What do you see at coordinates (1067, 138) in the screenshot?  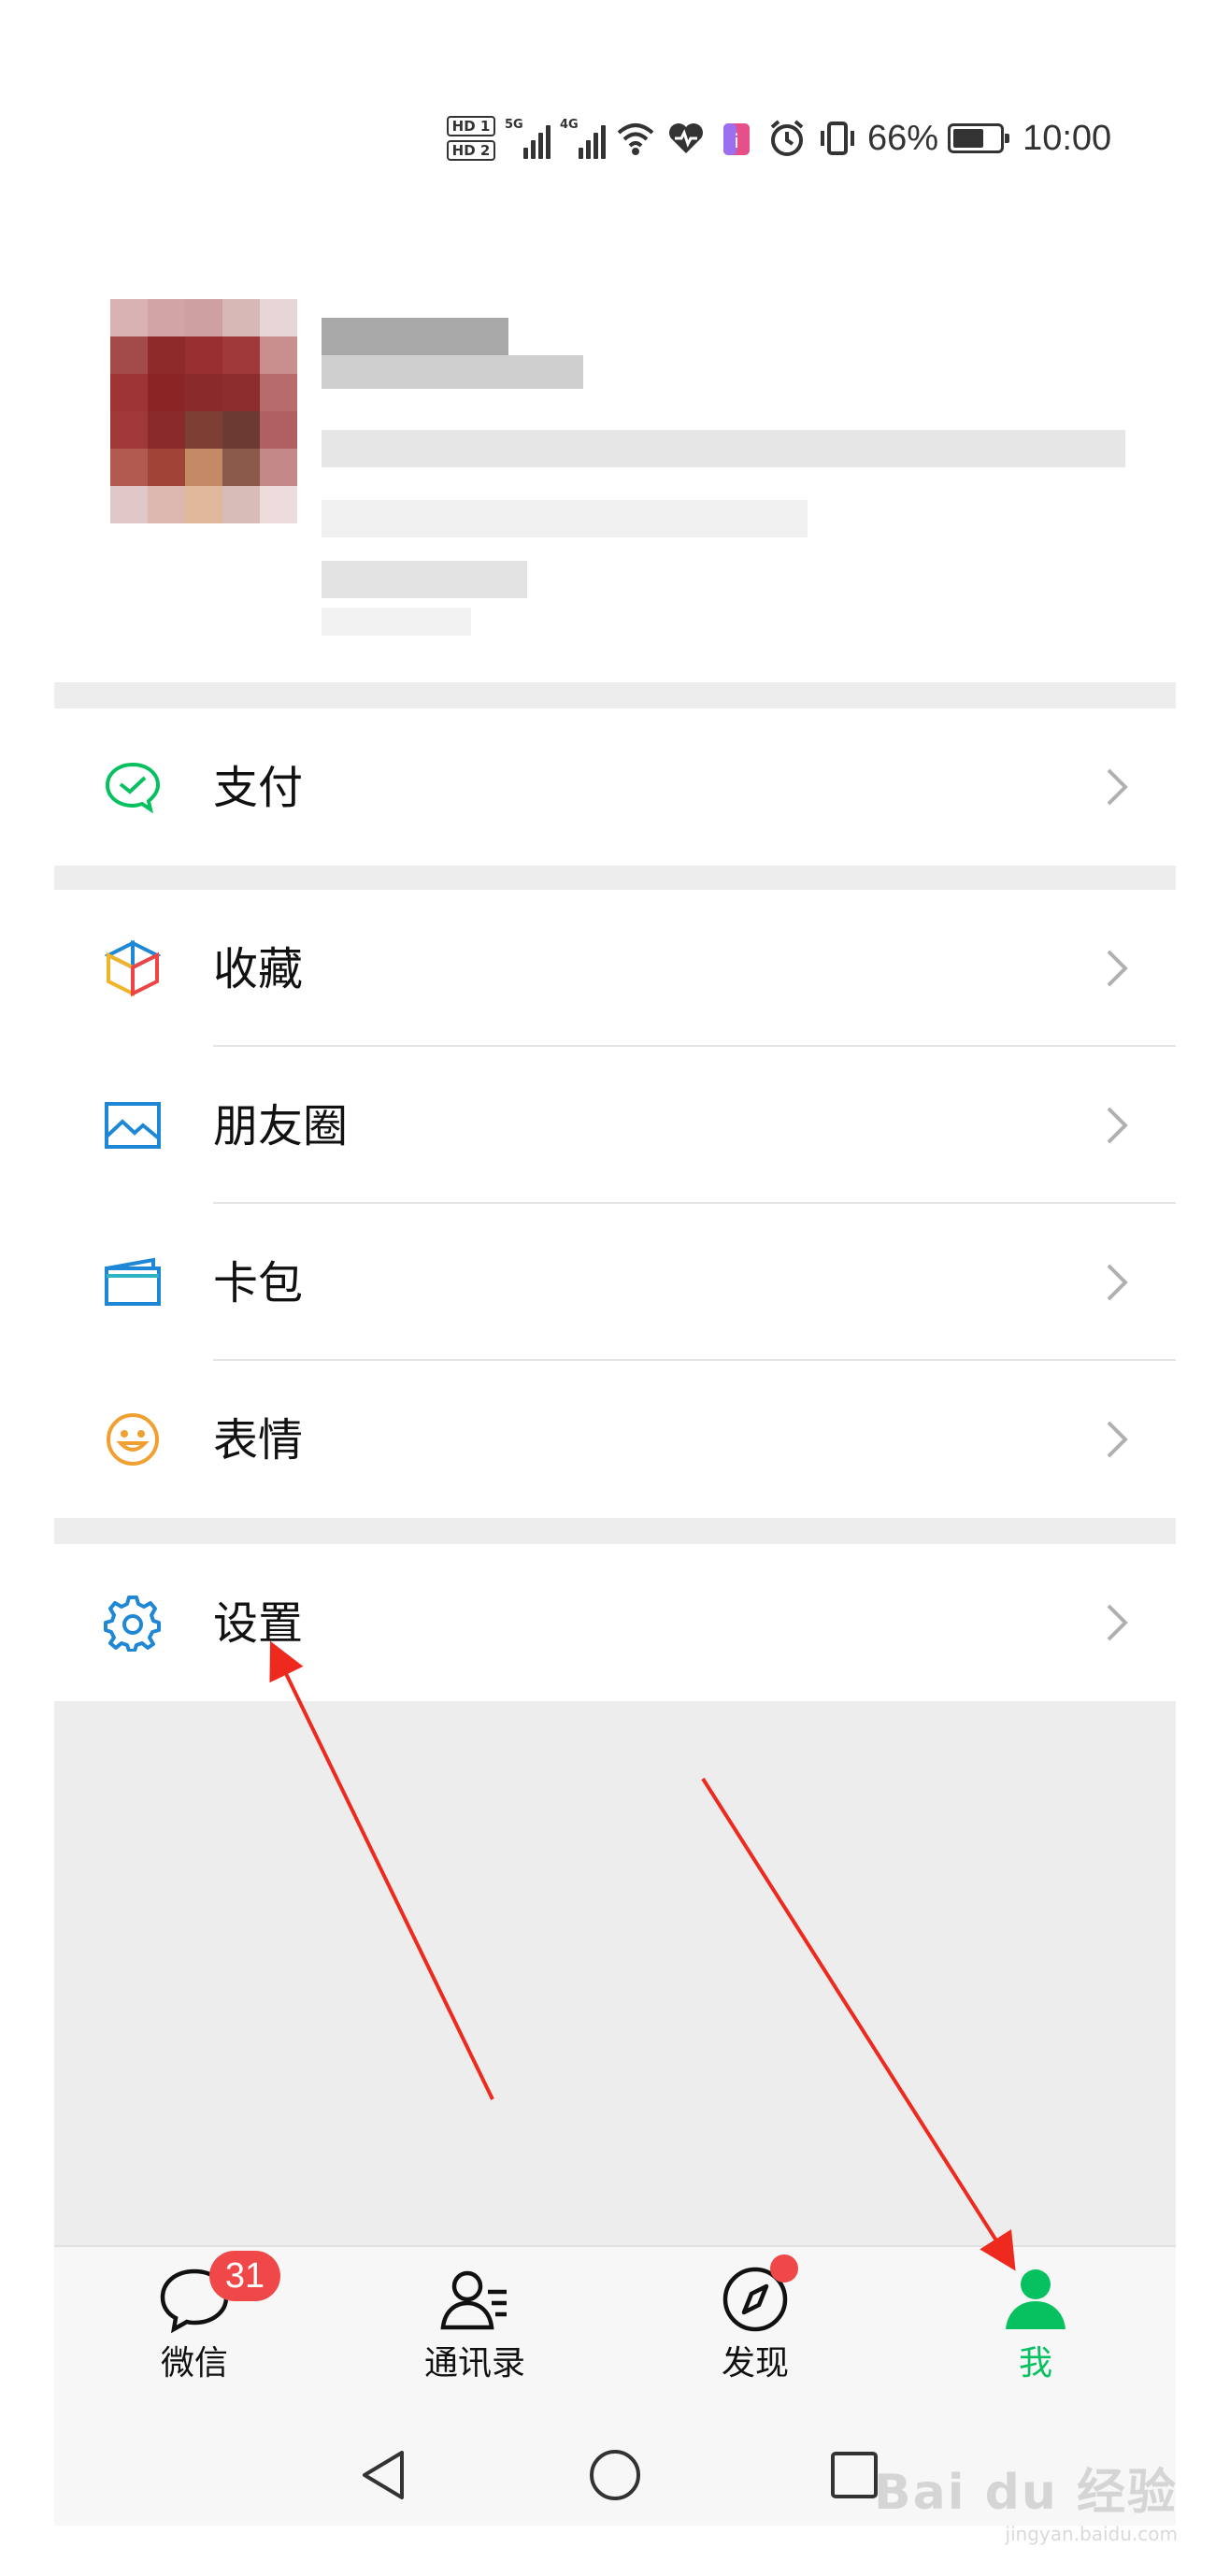 I see `status-time: 10:00` at bounding box center [1067, 138].